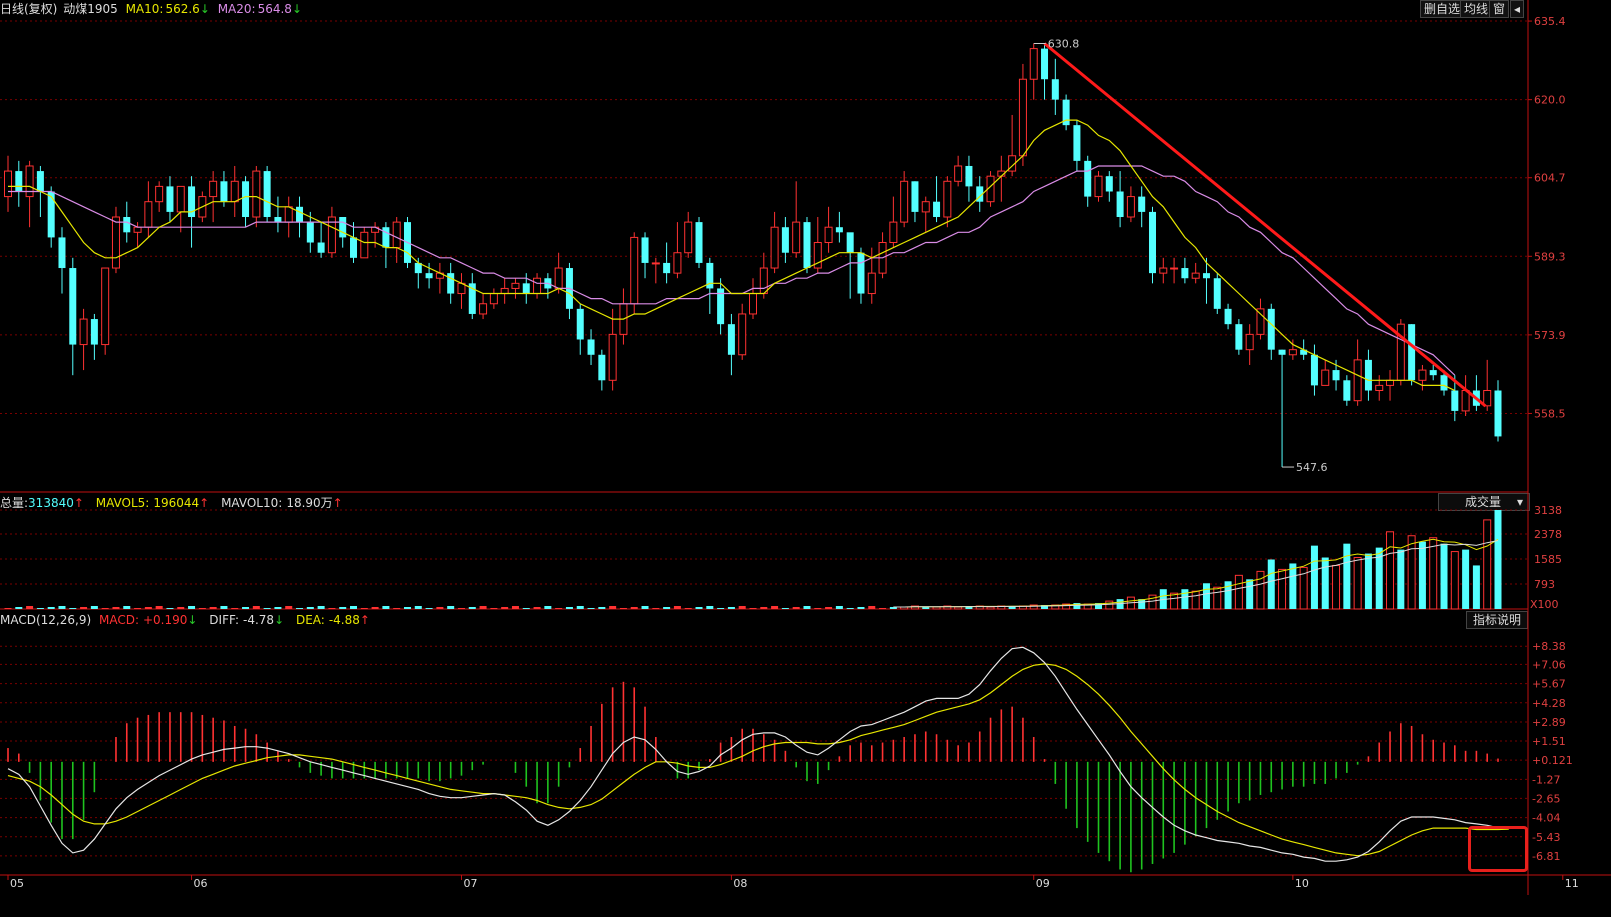 The width and height of the screenshot is (1611, 917). I want to click on macd-tick-label: +4.28, so click(1549, 703).